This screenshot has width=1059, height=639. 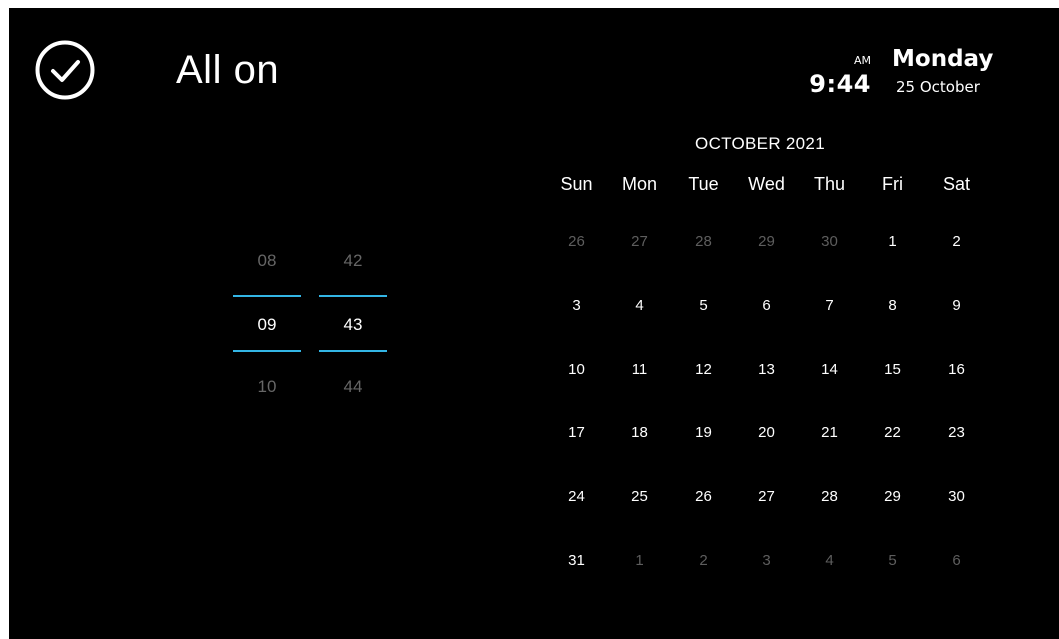 I want to click on calendar-day-other-month: 3, so click(x=766, y=561).